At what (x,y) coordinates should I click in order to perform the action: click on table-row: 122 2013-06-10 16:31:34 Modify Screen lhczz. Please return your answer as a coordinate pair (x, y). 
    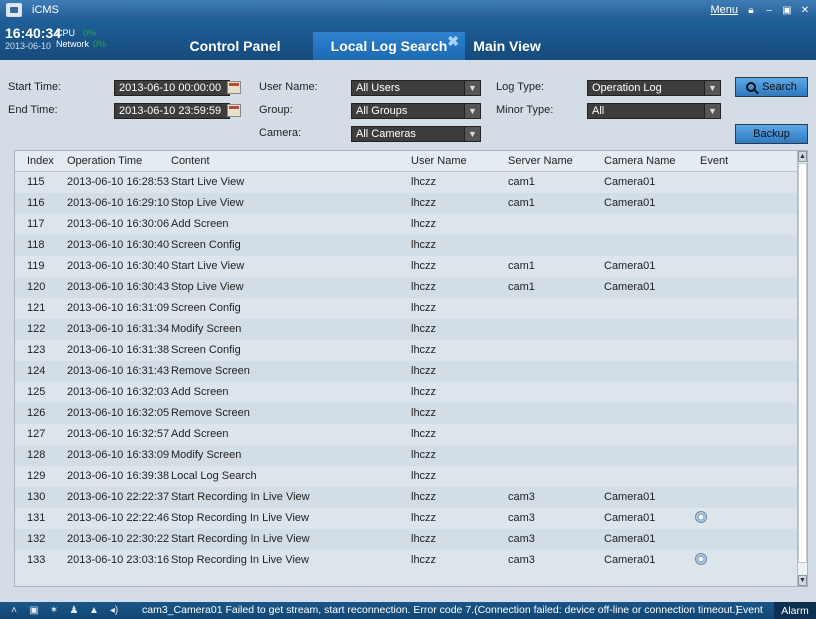
    Looking at the image, I should click on (407, 329).